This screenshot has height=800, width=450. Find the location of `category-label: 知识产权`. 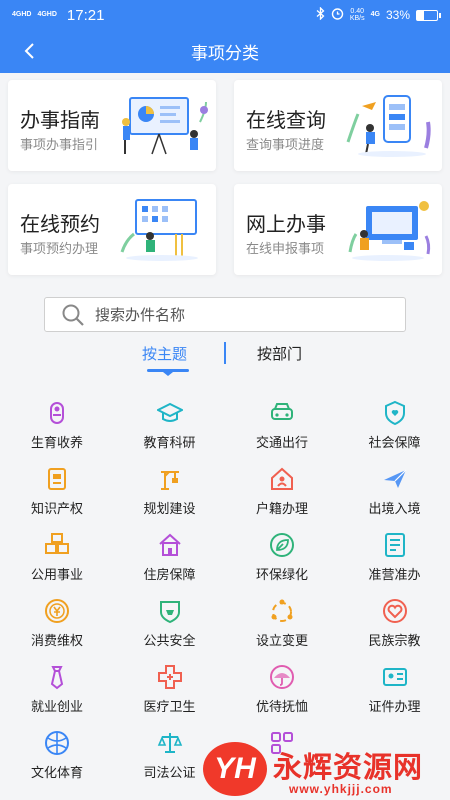

category-label: 知识产权 is located at coordinates (56, 508).